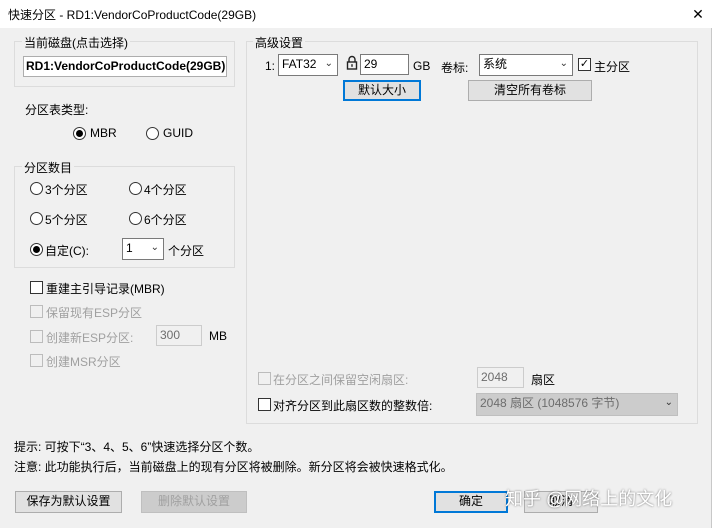  Describe the element at coordinates (264, 404) in the screenshot. I see `align-partition-checkbox` at that location.